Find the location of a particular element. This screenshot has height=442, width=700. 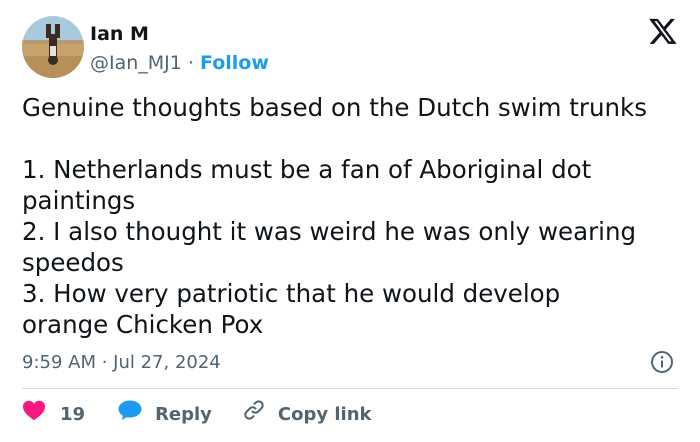

timestamp-row: 9:59 AM · Jul 27, 2024 is located at coordinates (350, 363).